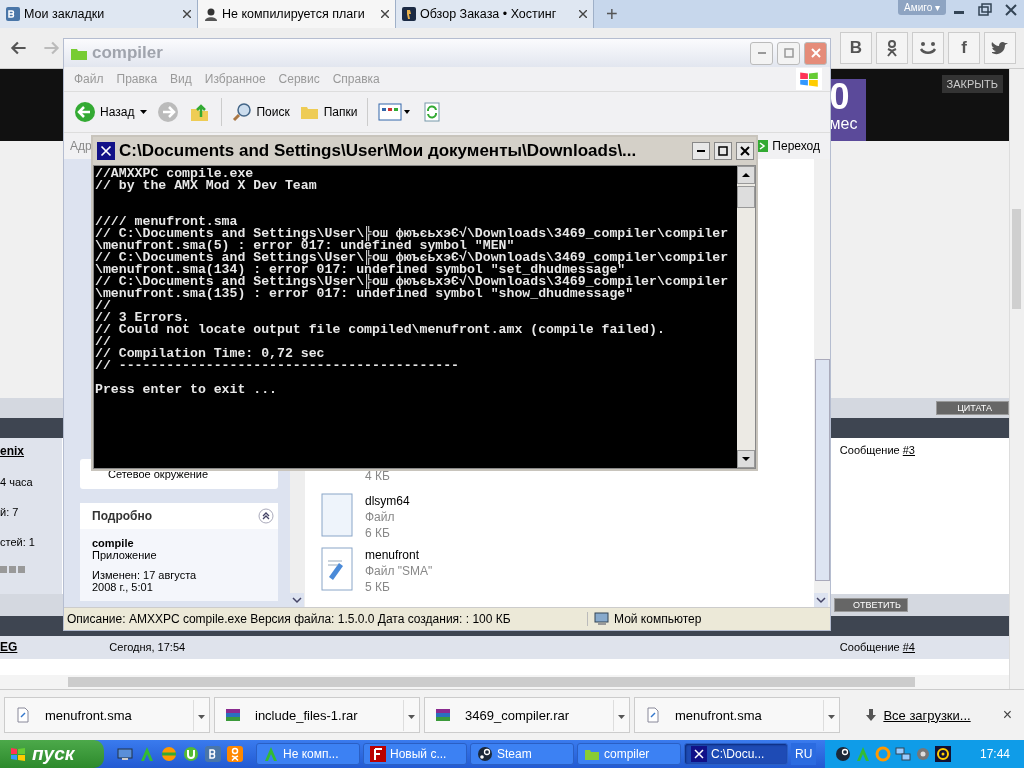  Describe the element at coordinates (378, 754) in the screenshot. I see `ftp-icon` at that location.